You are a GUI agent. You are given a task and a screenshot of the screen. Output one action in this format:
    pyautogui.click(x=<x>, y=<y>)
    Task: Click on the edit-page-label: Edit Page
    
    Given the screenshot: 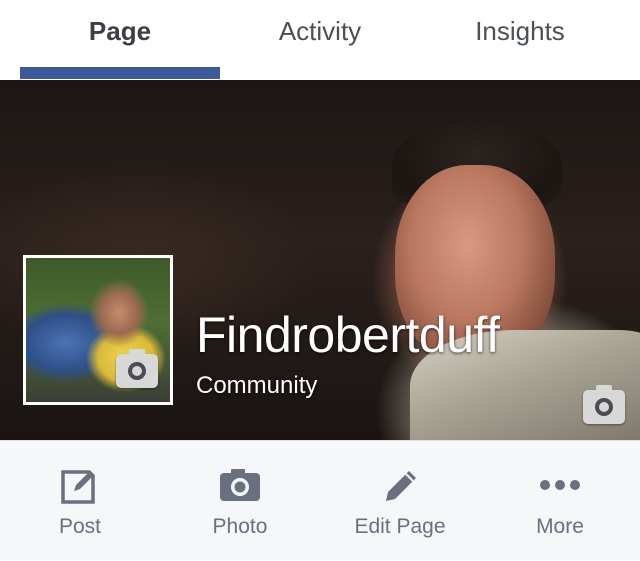 What is the action you would take?
    pyautogui.click(x=400, y=526)
    